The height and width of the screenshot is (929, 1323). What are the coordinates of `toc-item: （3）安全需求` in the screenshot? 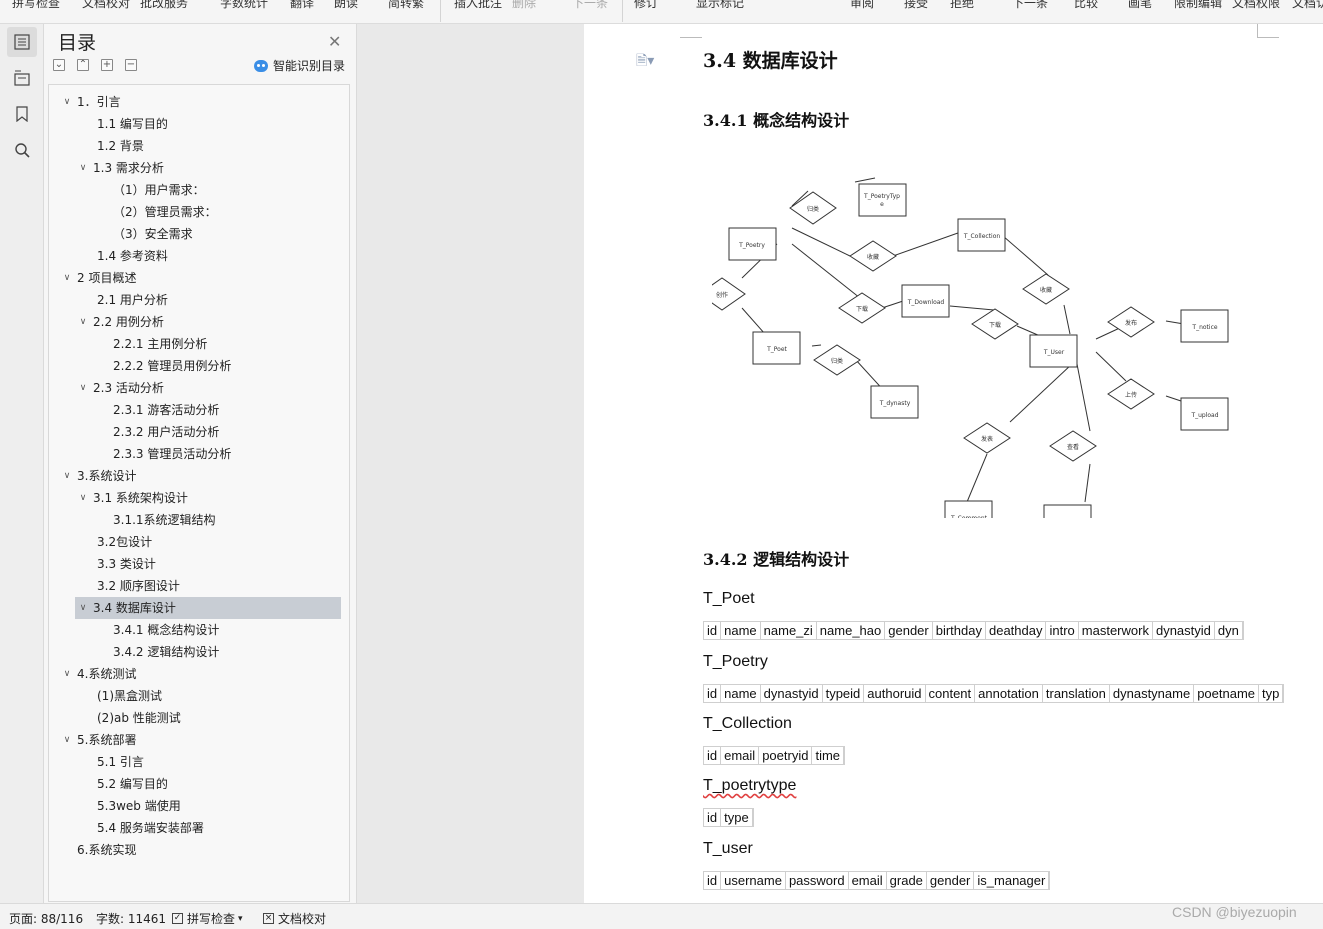 It's located at (216, 234).